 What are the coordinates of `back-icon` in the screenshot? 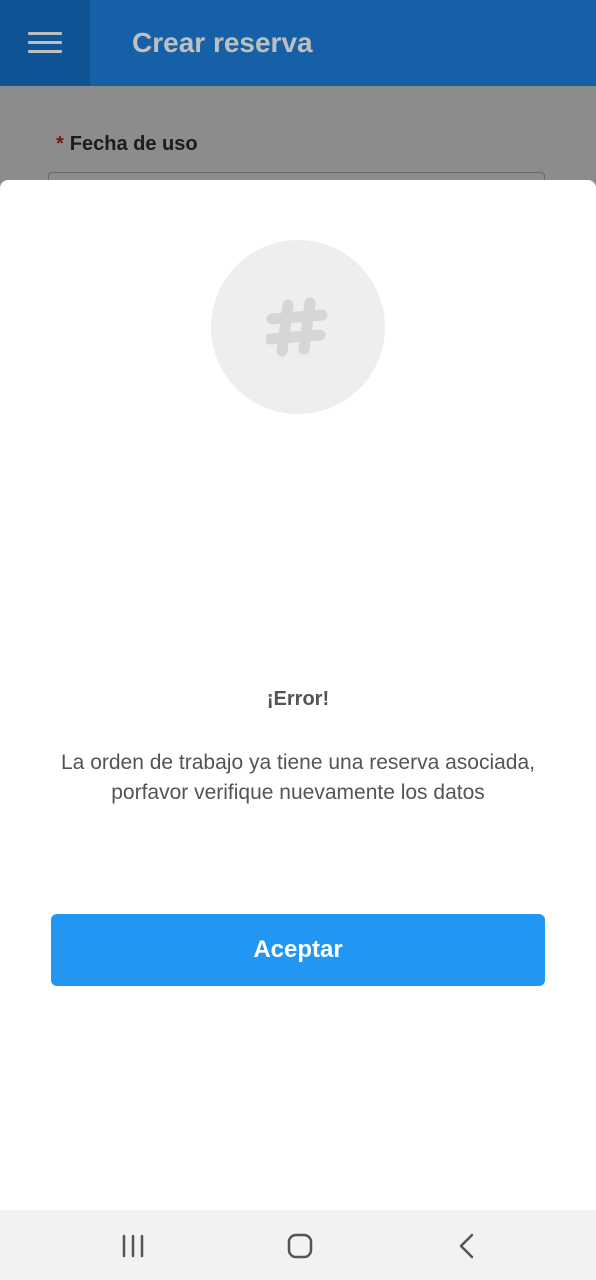 It's located at (466, 1246).